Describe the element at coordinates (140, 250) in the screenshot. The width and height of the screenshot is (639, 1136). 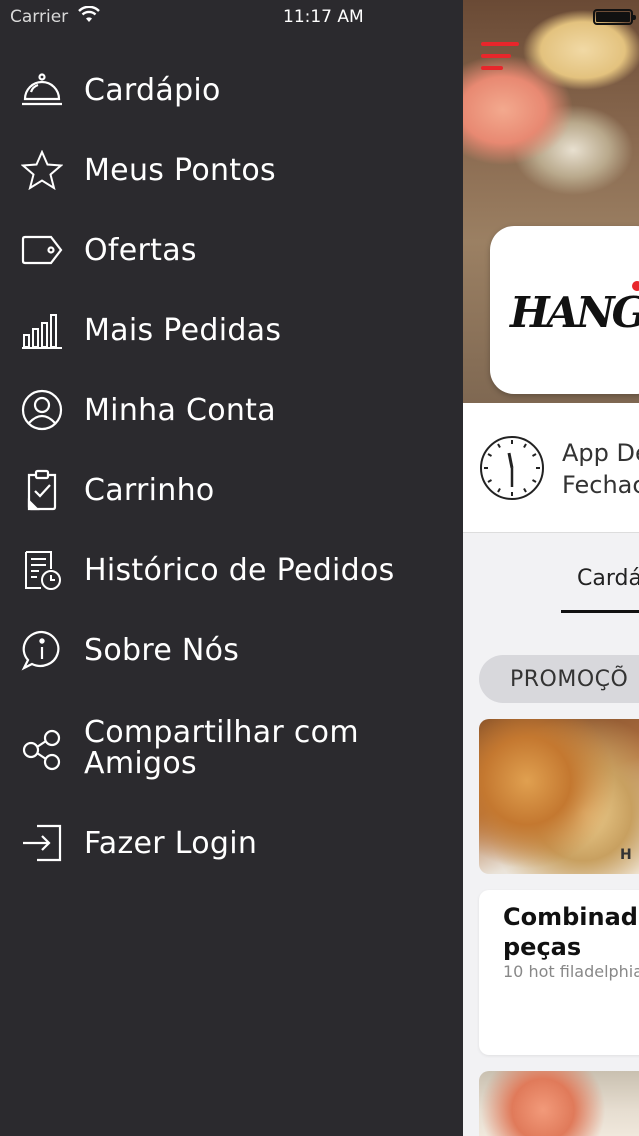
I see `menu-item-label: Ofertas` at that location.